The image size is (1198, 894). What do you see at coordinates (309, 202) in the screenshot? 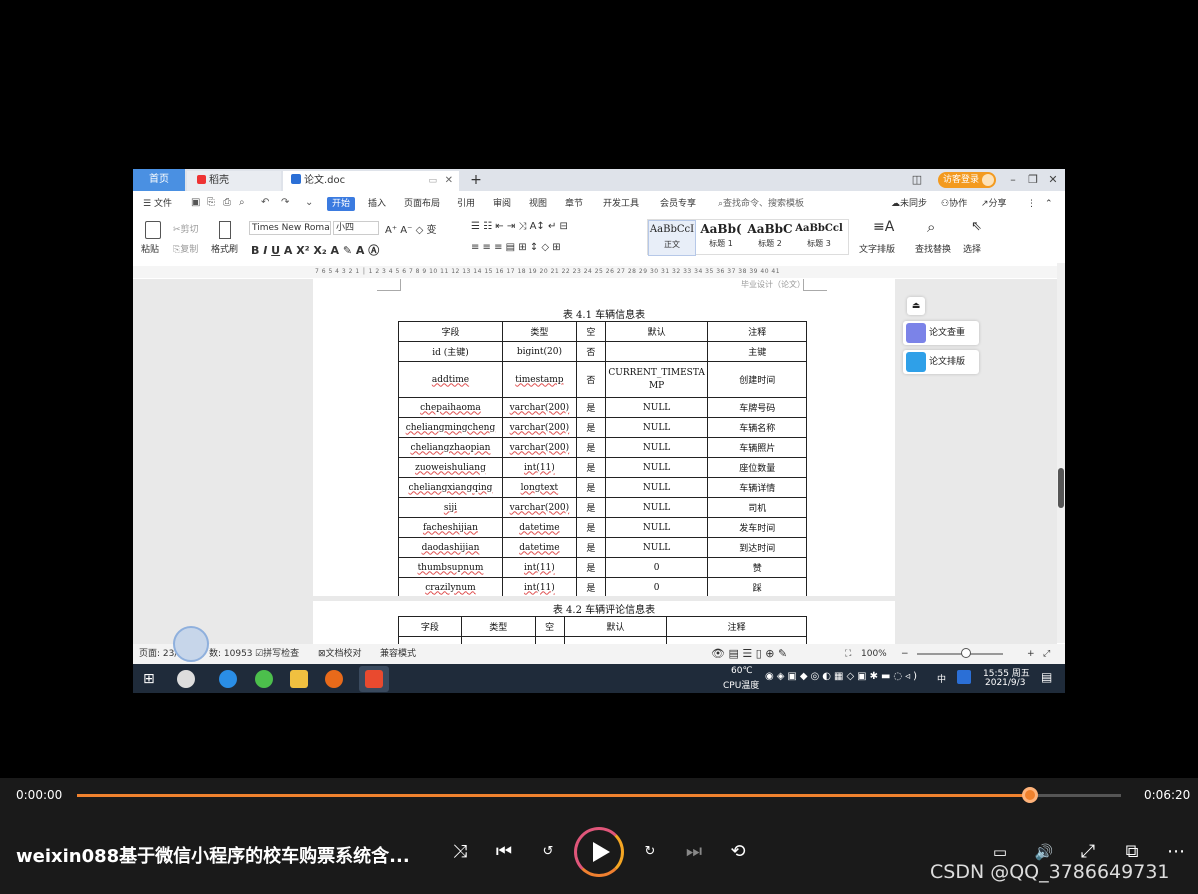
I see `more-icon: ⌄` at bounding box center [309, 202].